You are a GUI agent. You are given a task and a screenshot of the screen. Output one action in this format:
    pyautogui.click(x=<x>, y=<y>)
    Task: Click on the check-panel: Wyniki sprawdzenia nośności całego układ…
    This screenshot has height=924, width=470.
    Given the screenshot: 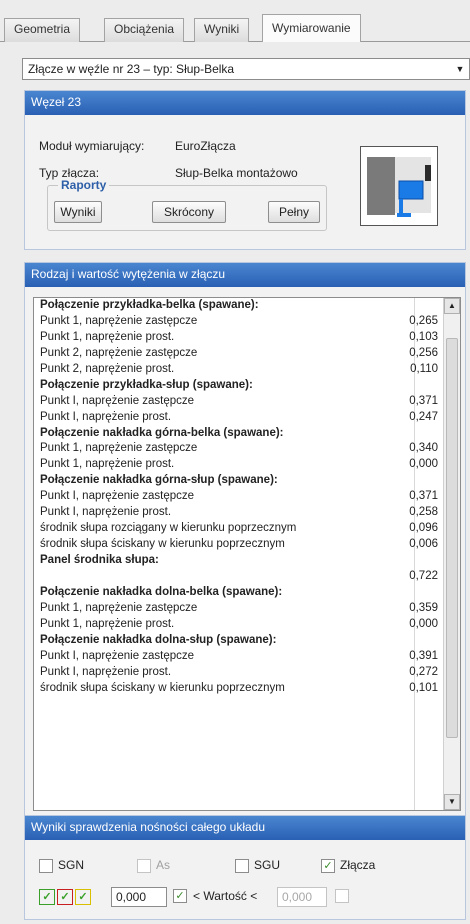 What is the action you would take?
    pyautogui.click(x=245, y=867)
    